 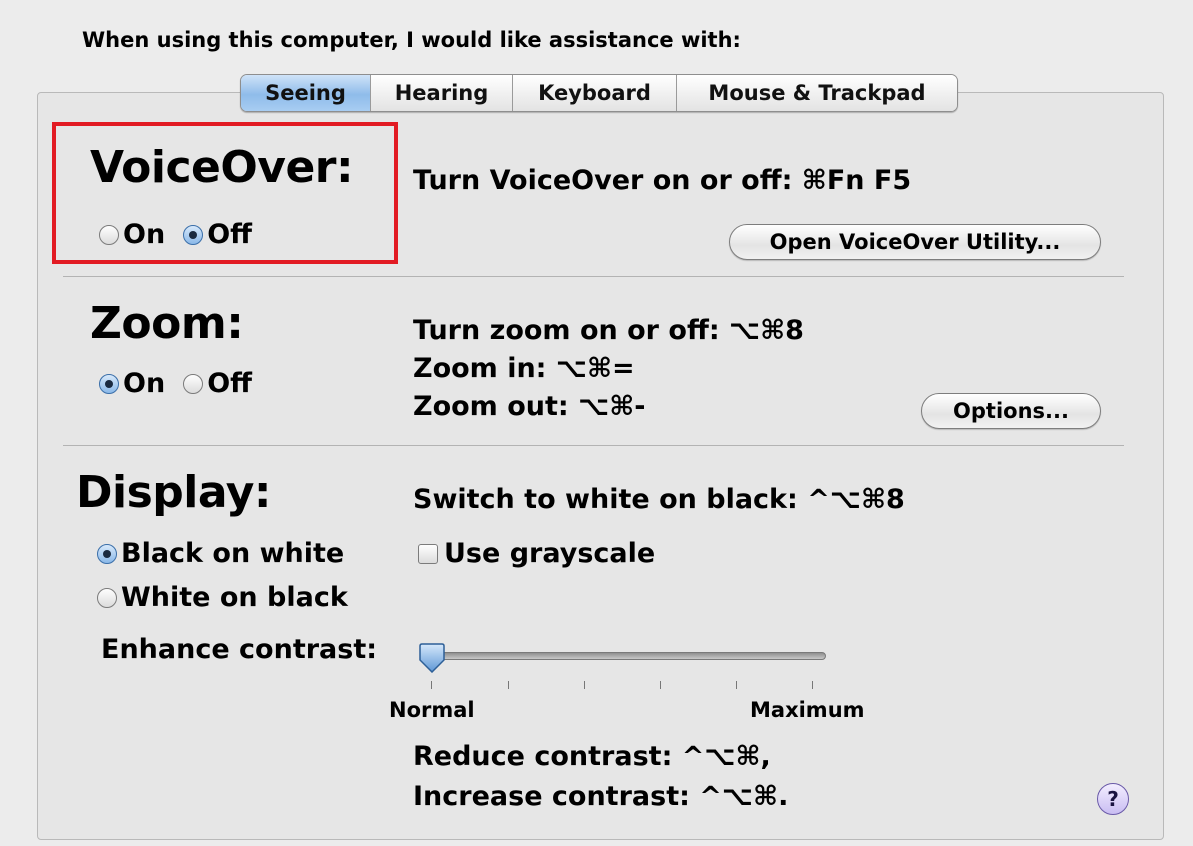 What do you see at coordinates (608, 330) in the screenshot?
I see `zoom-toggle-shortcut: Turn zoom on or off: ⌥⌘8` at bounding box center [608, 330].